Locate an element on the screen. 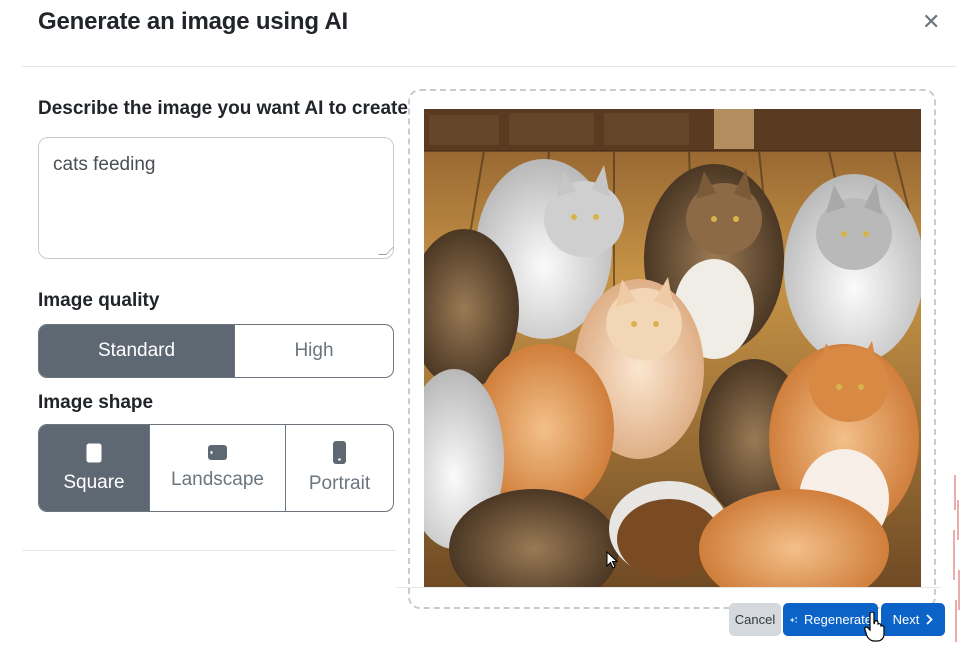  quality-segmented-control: Standard High is located at coordinates (216, 351).